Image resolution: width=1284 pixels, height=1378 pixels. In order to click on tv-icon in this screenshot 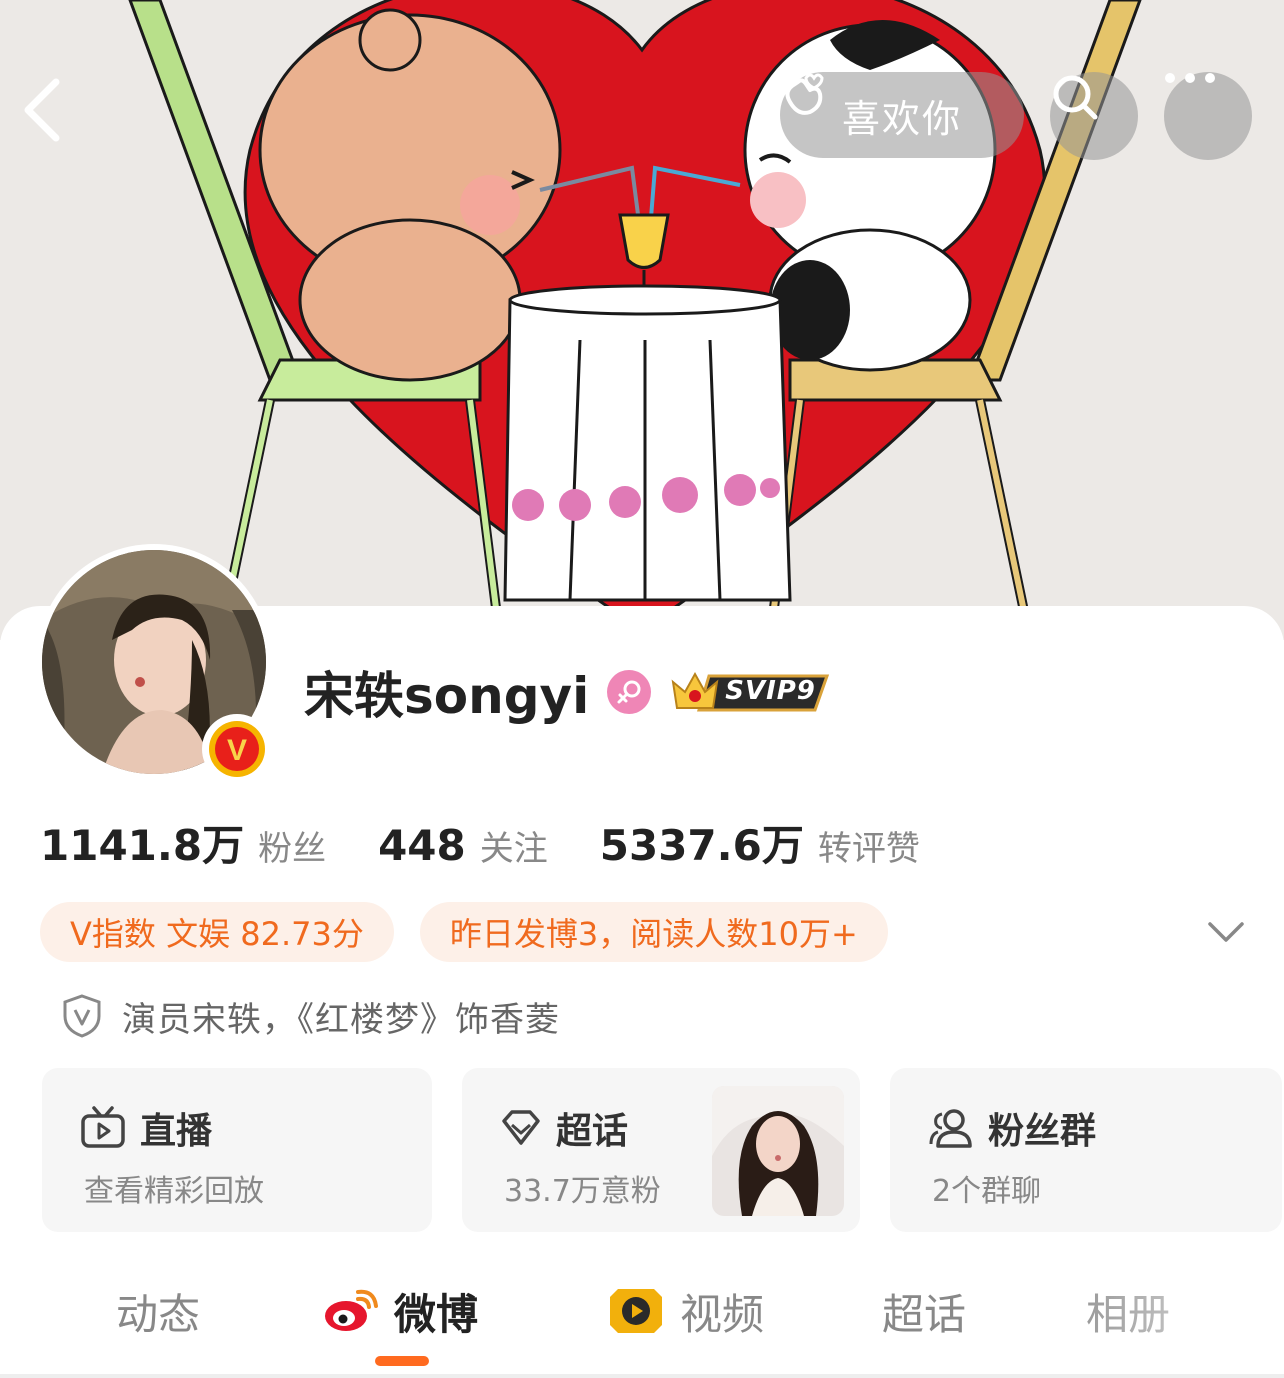, I will do `click(103, 1127)`.